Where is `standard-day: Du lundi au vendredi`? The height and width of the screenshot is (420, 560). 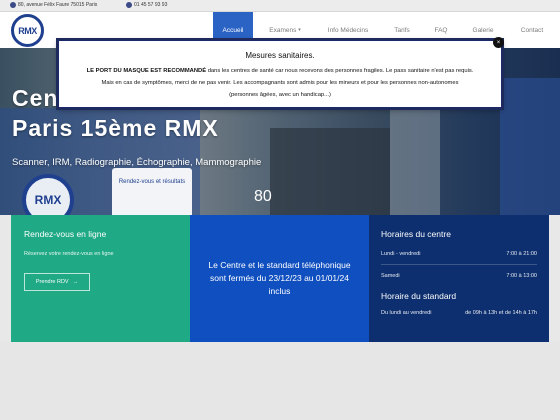 standard-day: Du lundi au vendredi is located at coordinates (406, 313).